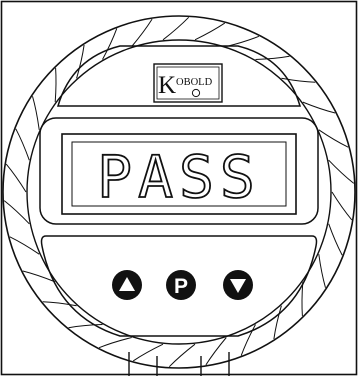 This screenshot has height=376, width=358. What do you see at coordinates (238, 285) in the screenshot?
I see `down-button` at bounding box center [238, 285].